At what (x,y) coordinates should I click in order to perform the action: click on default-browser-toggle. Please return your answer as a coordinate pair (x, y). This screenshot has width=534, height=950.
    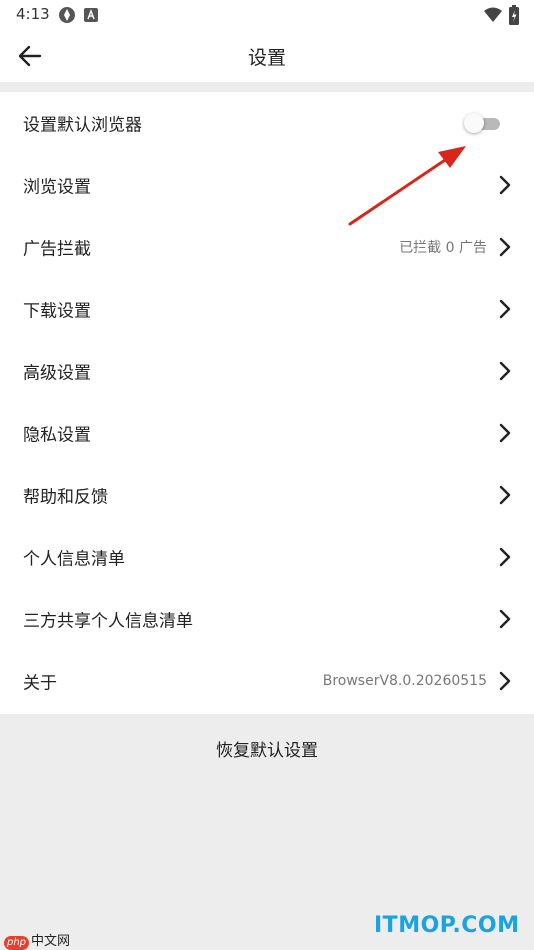
    Looking at the image, I should click on (482, 123).